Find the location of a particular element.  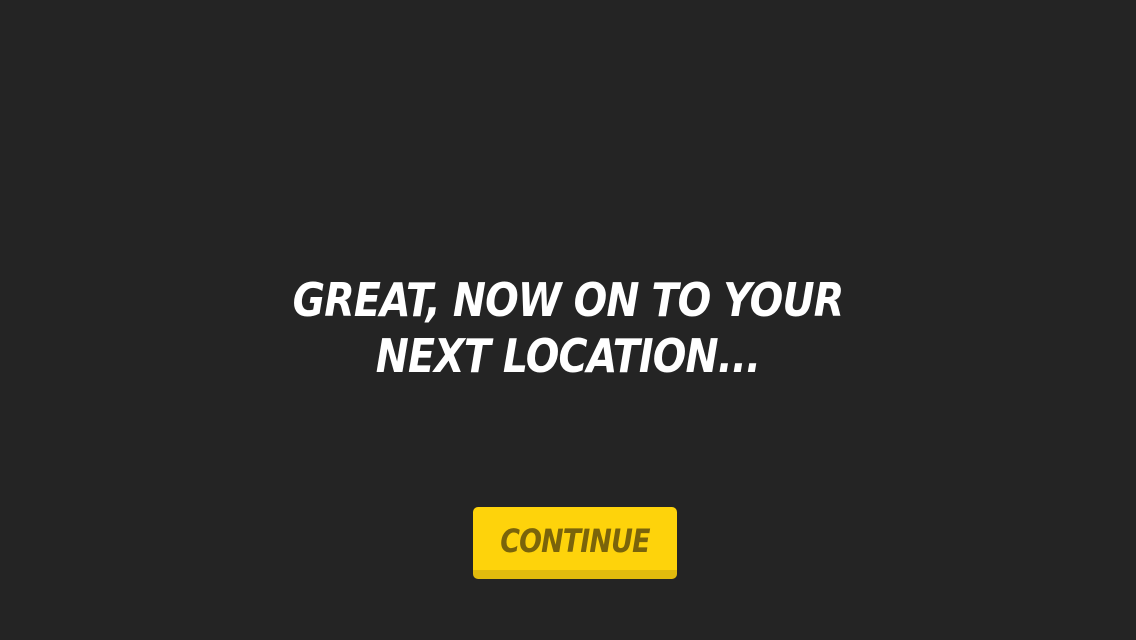

continue-button: CONTINUE is located at coordinates (575, 543).